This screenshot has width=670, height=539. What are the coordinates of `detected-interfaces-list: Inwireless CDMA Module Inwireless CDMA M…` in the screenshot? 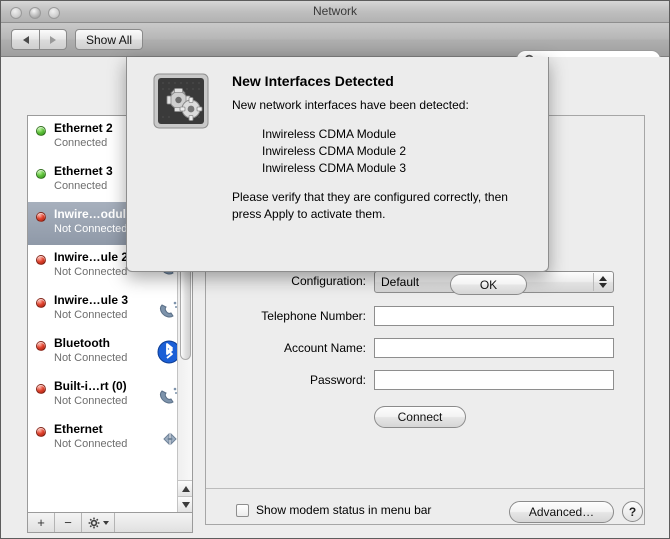 It's located at (397, 151).